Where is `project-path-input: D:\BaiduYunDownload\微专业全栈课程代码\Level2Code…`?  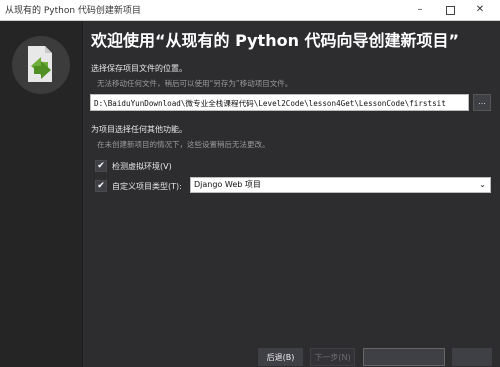 project-path-input: D:\BaiduYunDownload\微专业全栈课程代码\Level2Code… is located at coordinates (279, 102).